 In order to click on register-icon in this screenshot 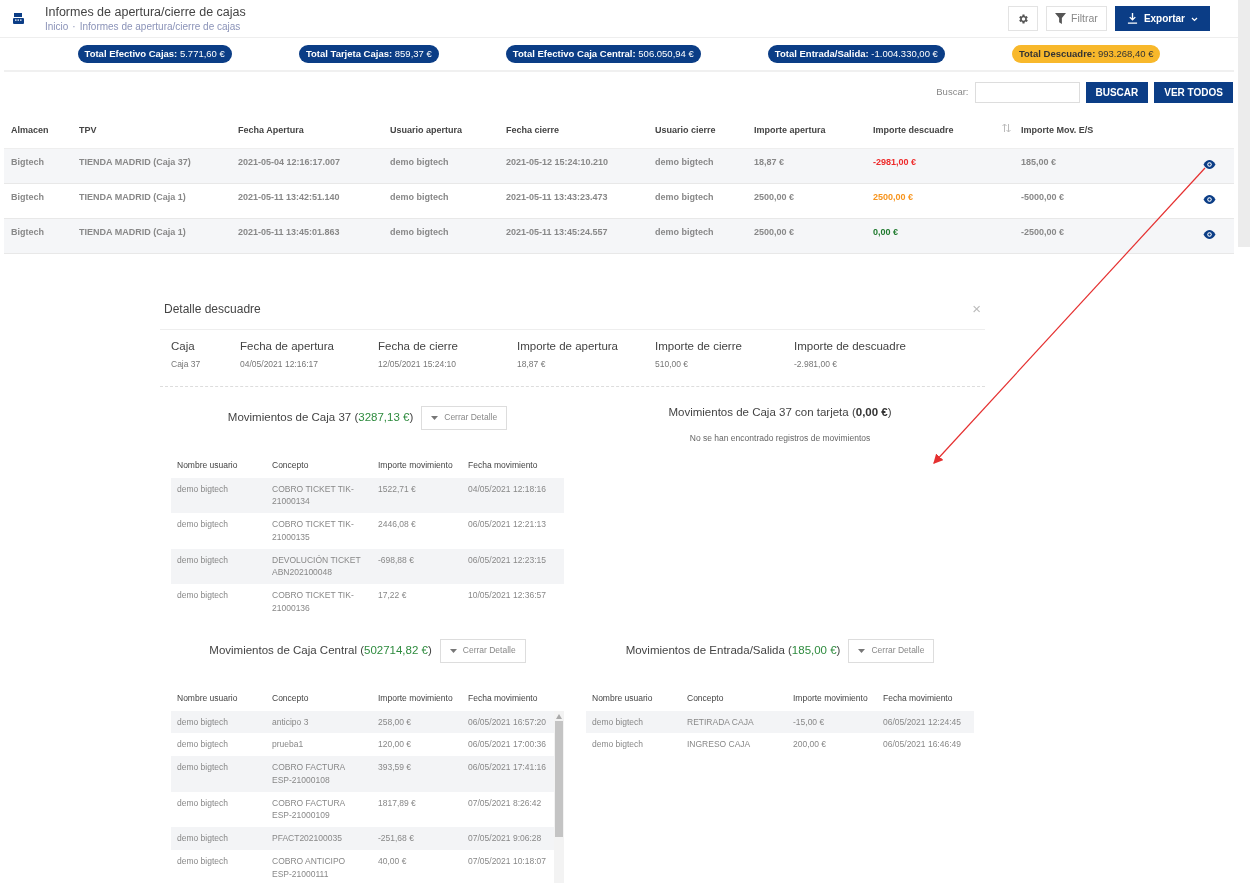, I will do `click(18, 18)`.